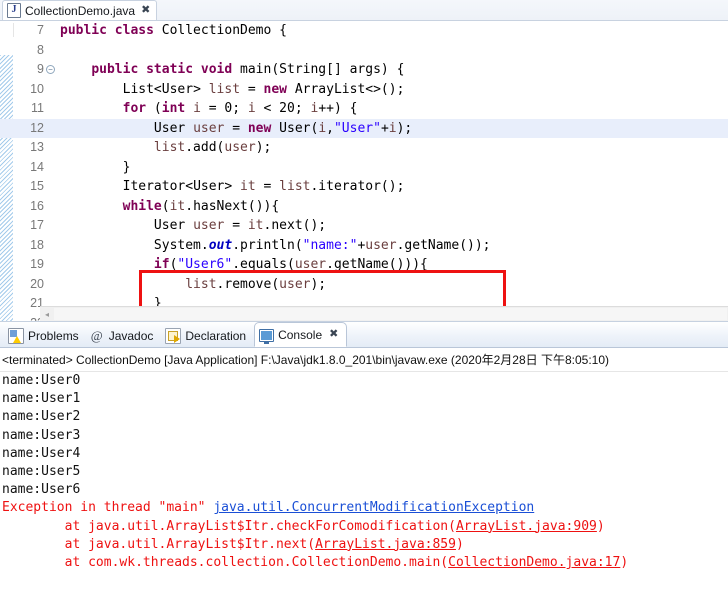 This screenshot has height=600, width=728. I want to click on declaration-icon, so click(173, 335).